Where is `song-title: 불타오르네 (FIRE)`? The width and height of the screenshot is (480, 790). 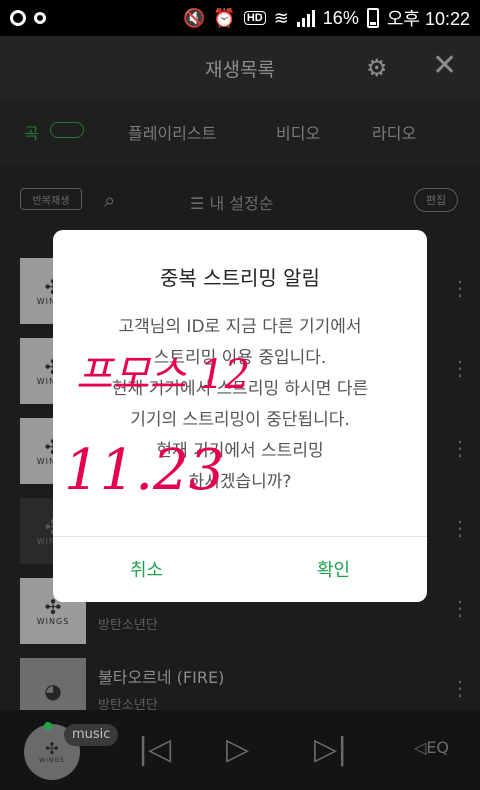 song-title: 불타오르네 (FIRE) is located at coordinates (161, 677).